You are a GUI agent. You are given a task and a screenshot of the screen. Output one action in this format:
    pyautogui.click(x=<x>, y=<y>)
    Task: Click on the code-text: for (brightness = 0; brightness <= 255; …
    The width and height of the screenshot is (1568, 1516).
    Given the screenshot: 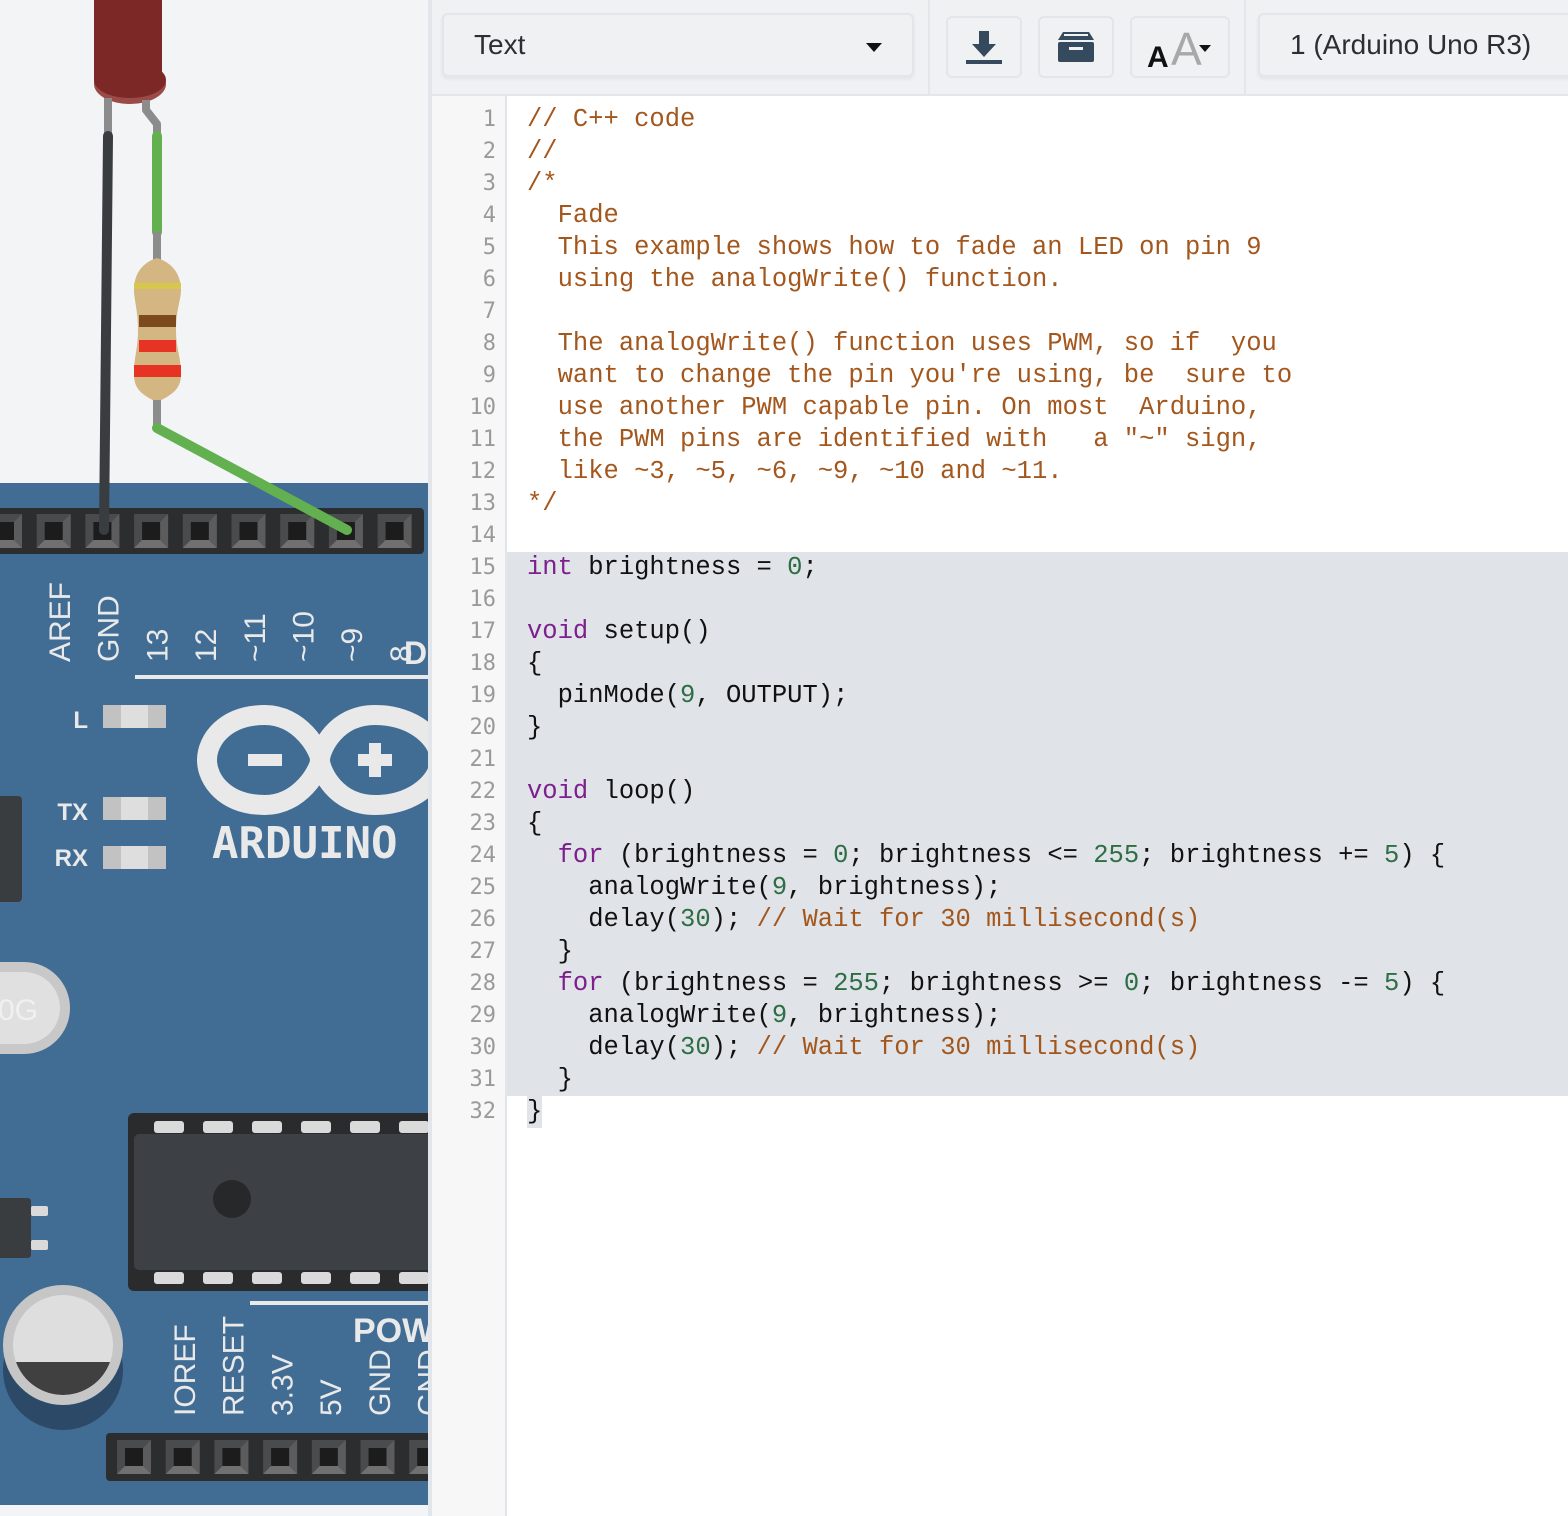 What is the action you would take?
    pyautogui.click(x=1001, y=855)
    